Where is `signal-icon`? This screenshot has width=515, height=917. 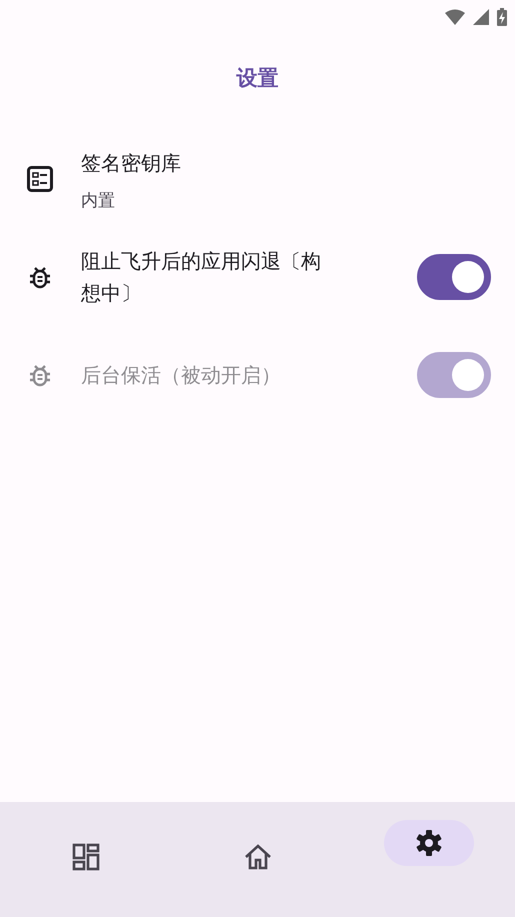 signal-icon is located at coordinates (481, 17).